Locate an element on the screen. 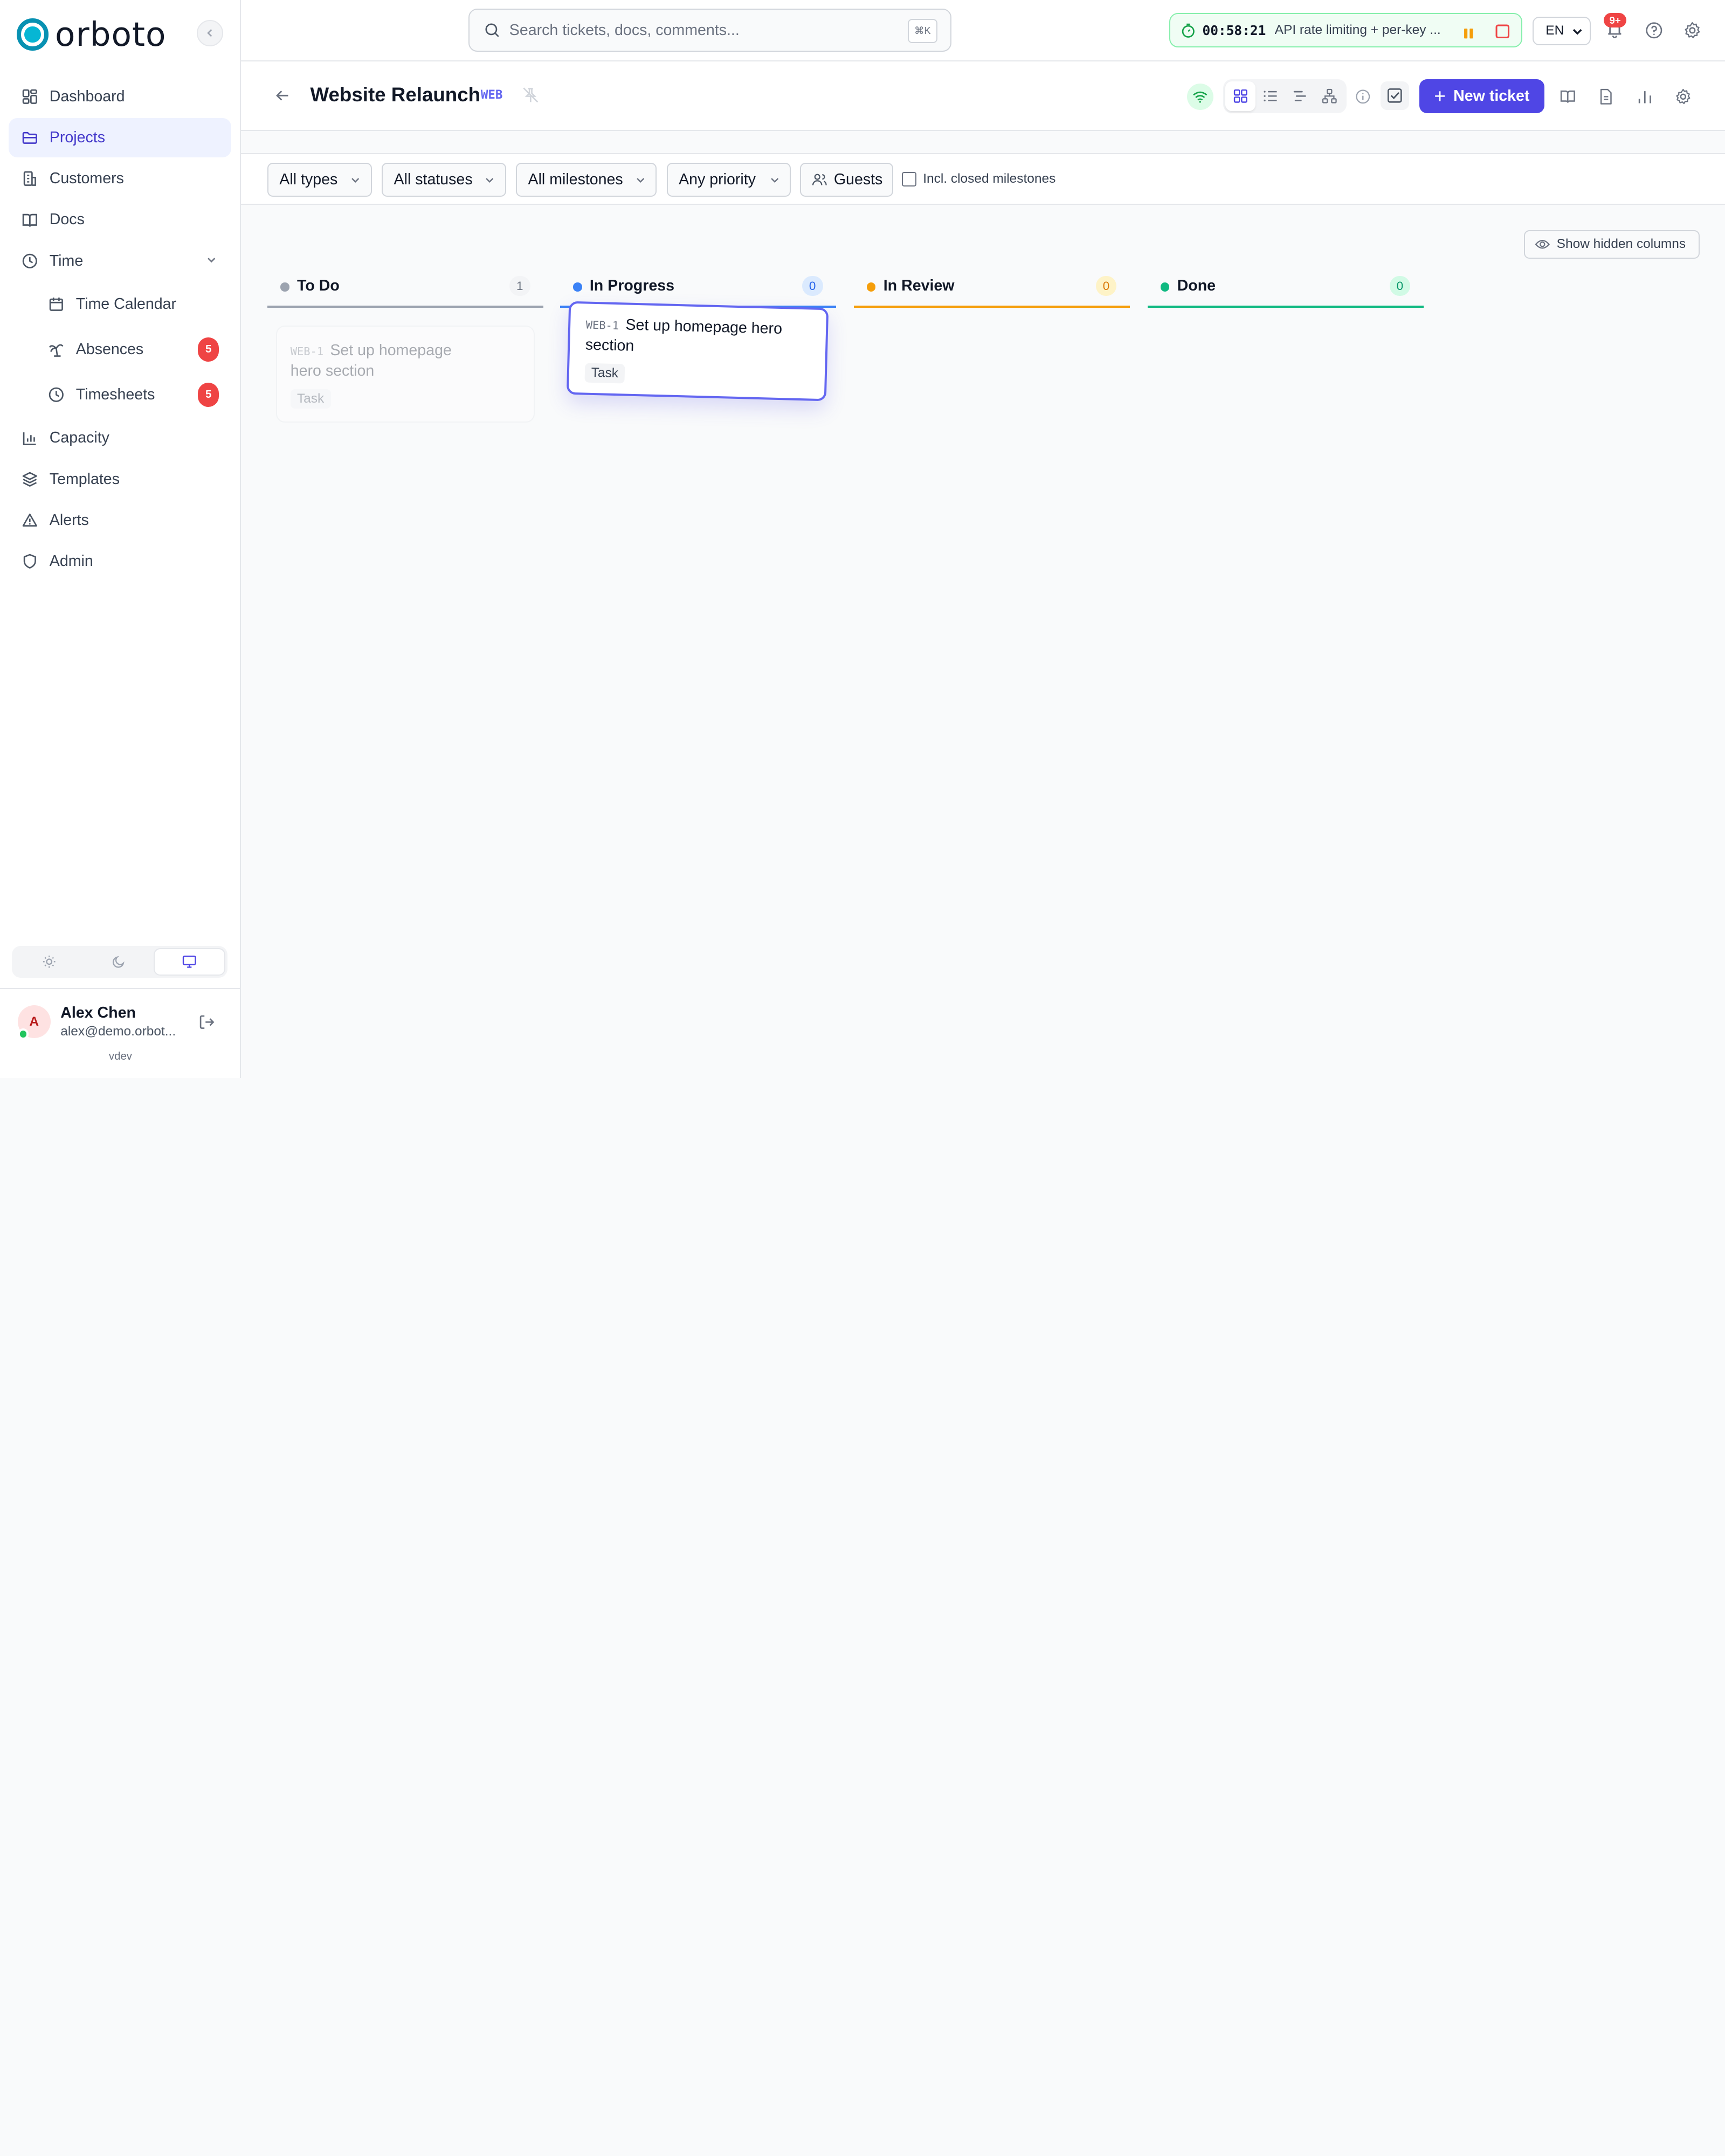  type-filter-dropdown: All types is located at coordinates (319, 179).